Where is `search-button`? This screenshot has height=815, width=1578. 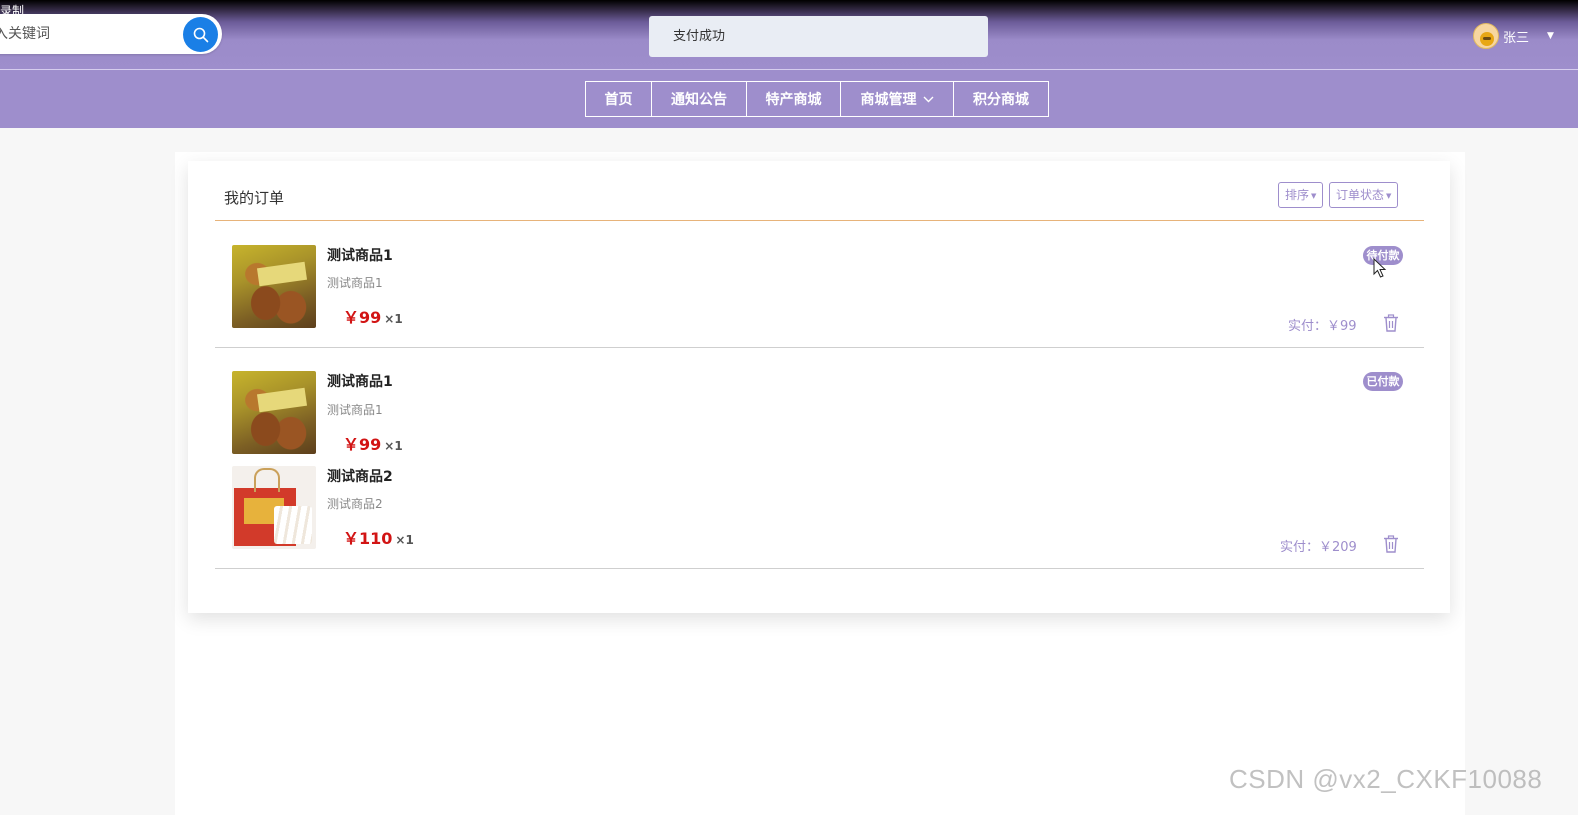 search-button is located at coordinates (200, 34).